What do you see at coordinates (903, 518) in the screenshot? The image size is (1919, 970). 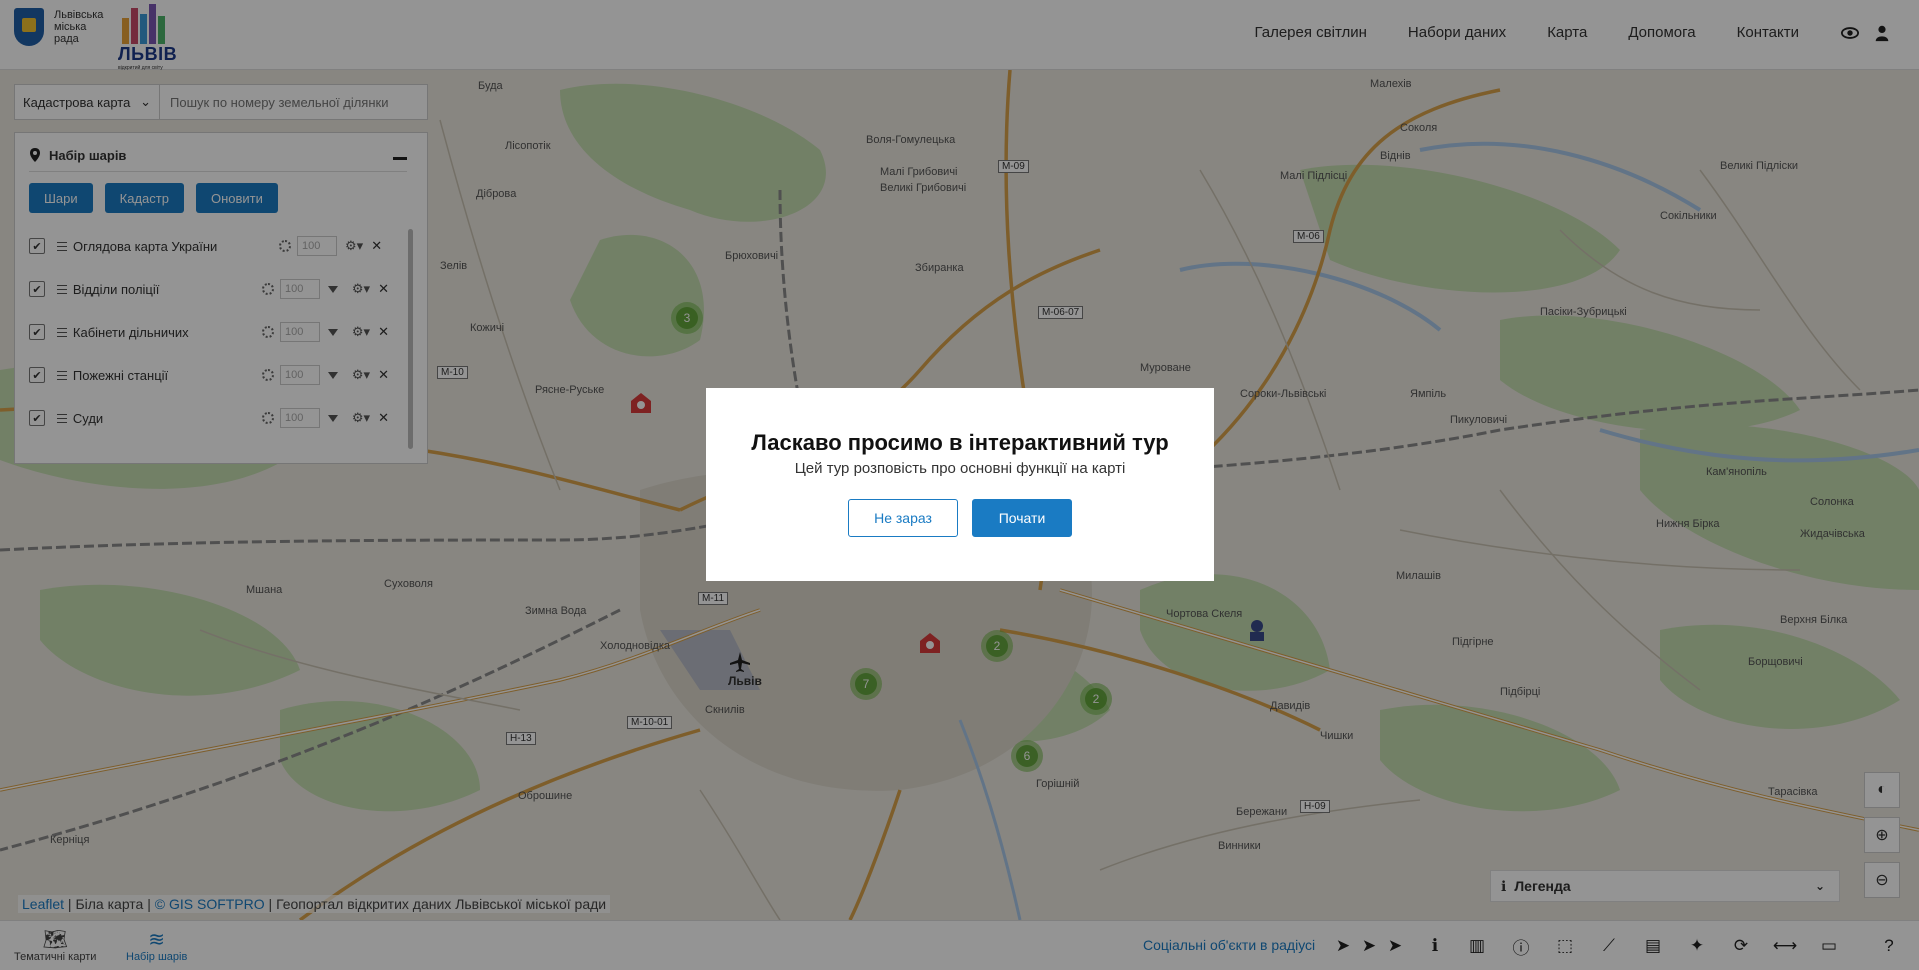 I see `not-now-button: Не зараз` at bounding box center [903, 518].